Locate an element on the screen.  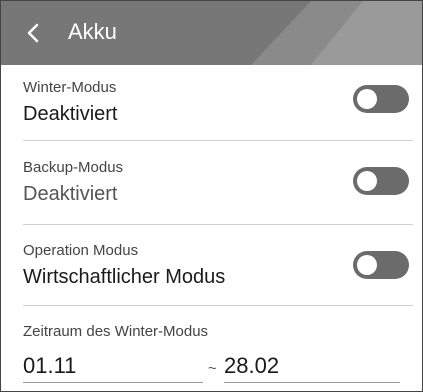
winter-mode-toggle is located at coordinates (381, 99).